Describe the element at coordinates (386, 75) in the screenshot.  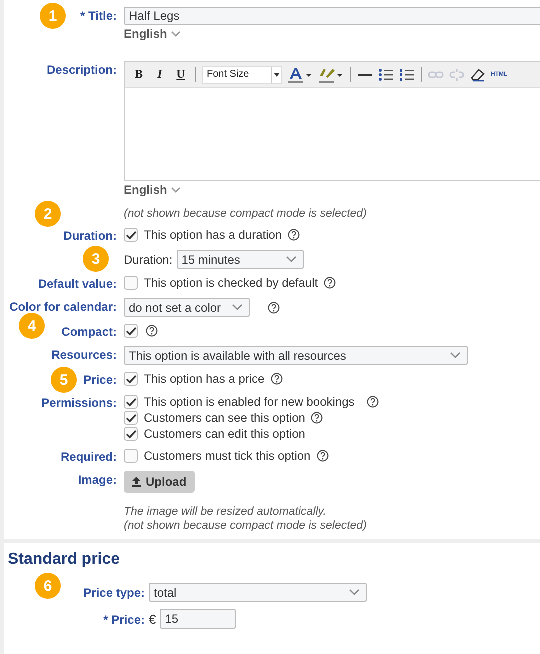
I see `bullet-list-icon` at that location.